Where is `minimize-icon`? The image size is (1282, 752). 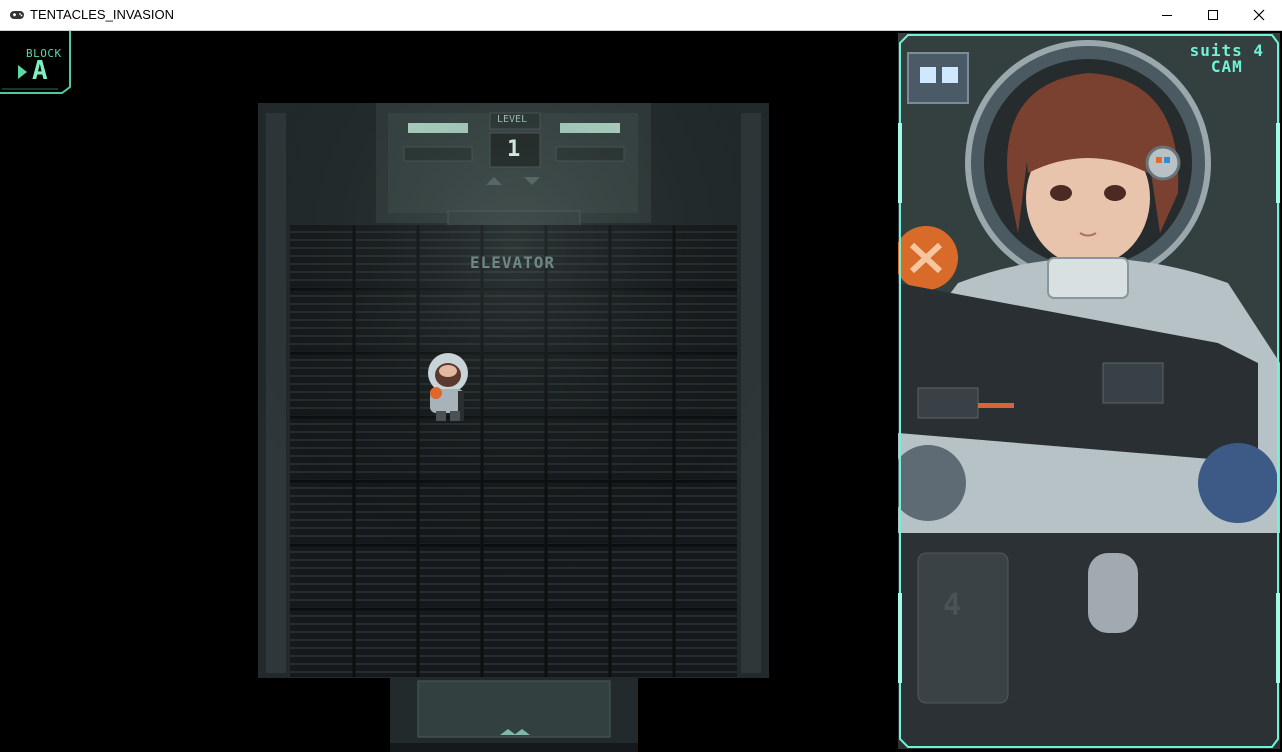 minimize-icon is located at coordinates (1167, 15).